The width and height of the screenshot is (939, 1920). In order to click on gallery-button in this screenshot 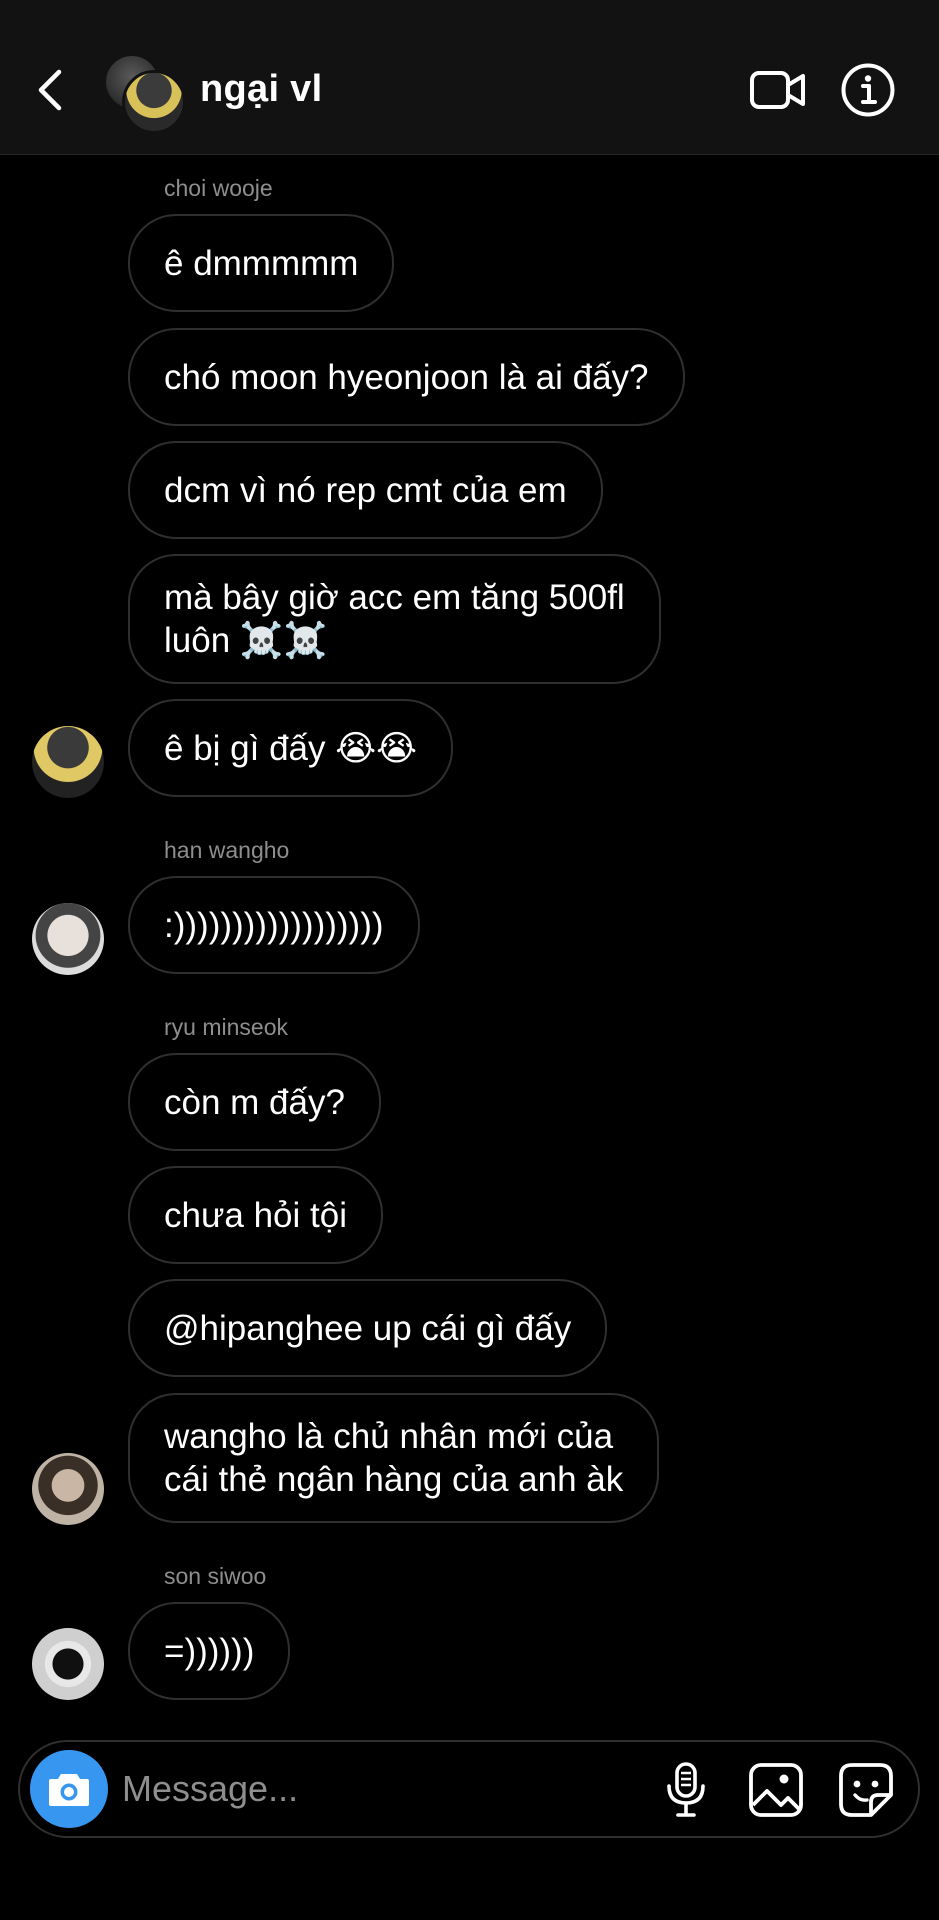, I will do `click(776, 1790)`.